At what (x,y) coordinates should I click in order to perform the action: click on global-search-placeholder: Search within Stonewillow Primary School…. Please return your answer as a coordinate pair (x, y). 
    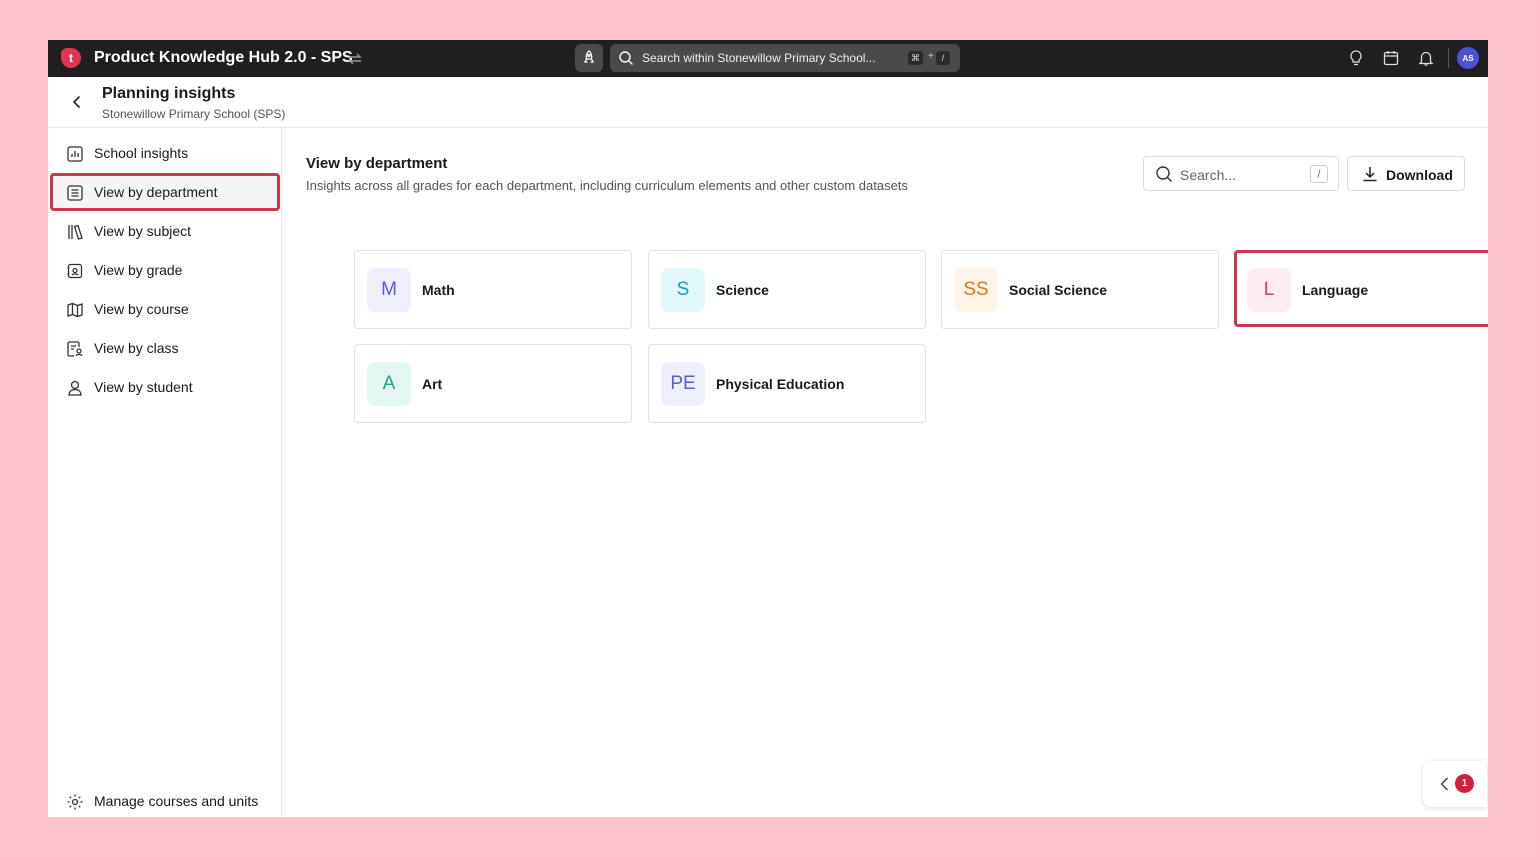
    Looking at the image, I should click on (759, 58).